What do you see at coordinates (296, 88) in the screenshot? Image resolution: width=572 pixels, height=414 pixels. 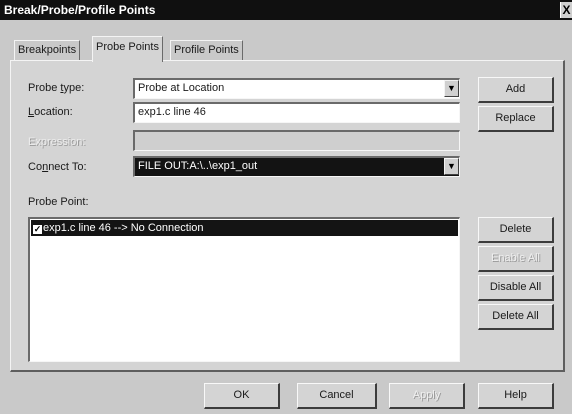 I see `probe-type-select: Probe at Location ▼` at bounding box center [296, 88].